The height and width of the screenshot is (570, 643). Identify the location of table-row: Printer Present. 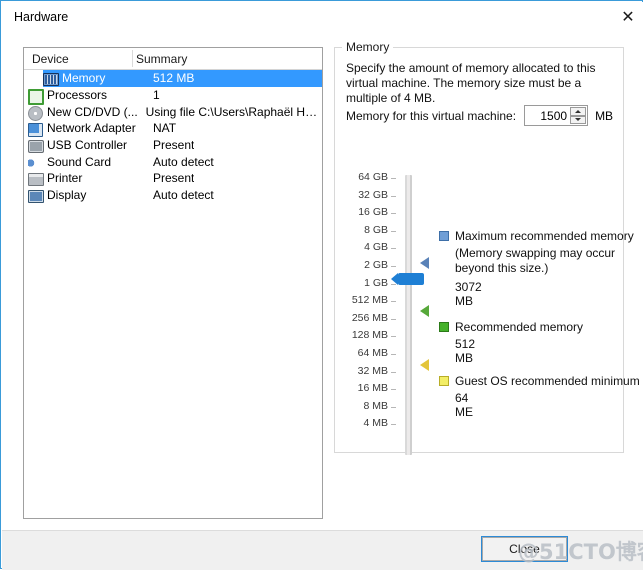
(173, 178).